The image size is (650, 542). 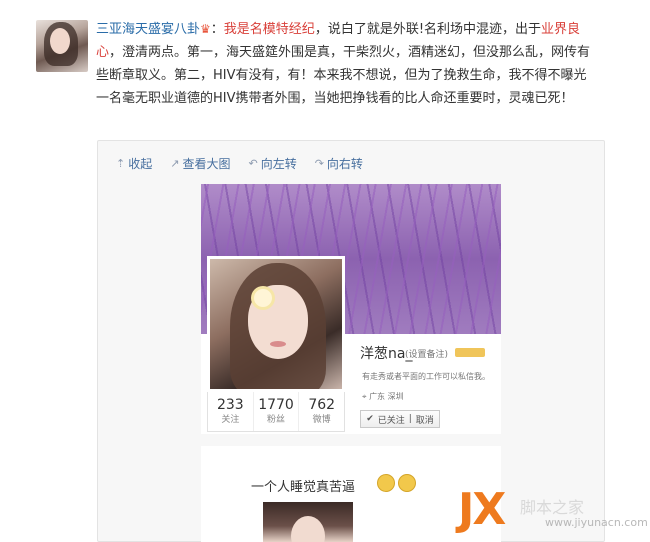 What do you see at coordinates (482, 509) in the screenshot?
I see `watermark-logo: JX` at bounding box center [482, 509].